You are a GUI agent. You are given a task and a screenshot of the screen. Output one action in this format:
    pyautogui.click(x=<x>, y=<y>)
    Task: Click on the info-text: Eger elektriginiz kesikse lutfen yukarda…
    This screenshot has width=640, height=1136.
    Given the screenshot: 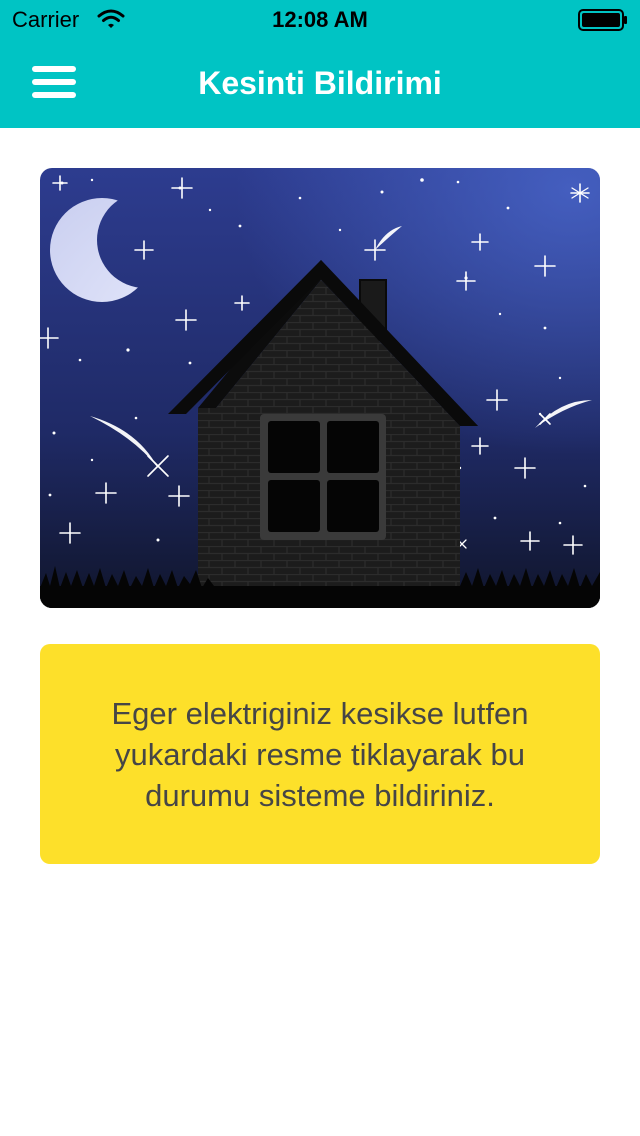 What is the action you would take?
    pyautogui.click(x=320, y=754)
    